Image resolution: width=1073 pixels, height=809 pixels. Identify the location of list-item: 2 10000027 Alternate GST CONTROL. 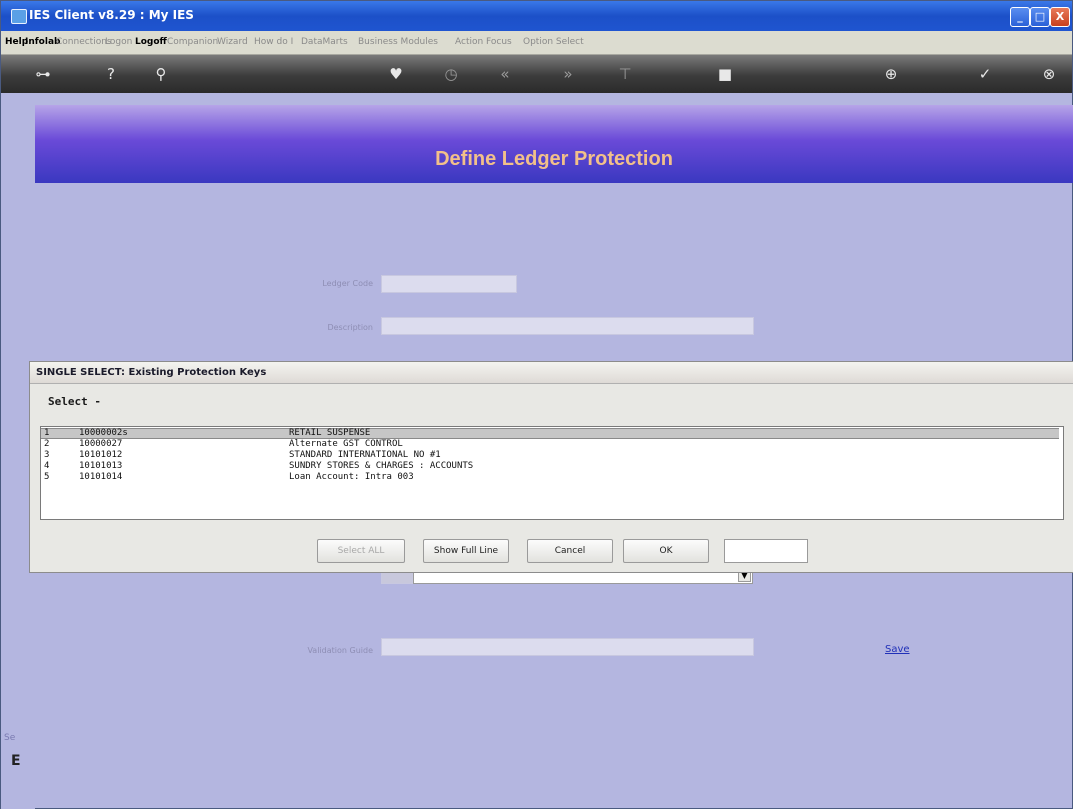
(550, 444).